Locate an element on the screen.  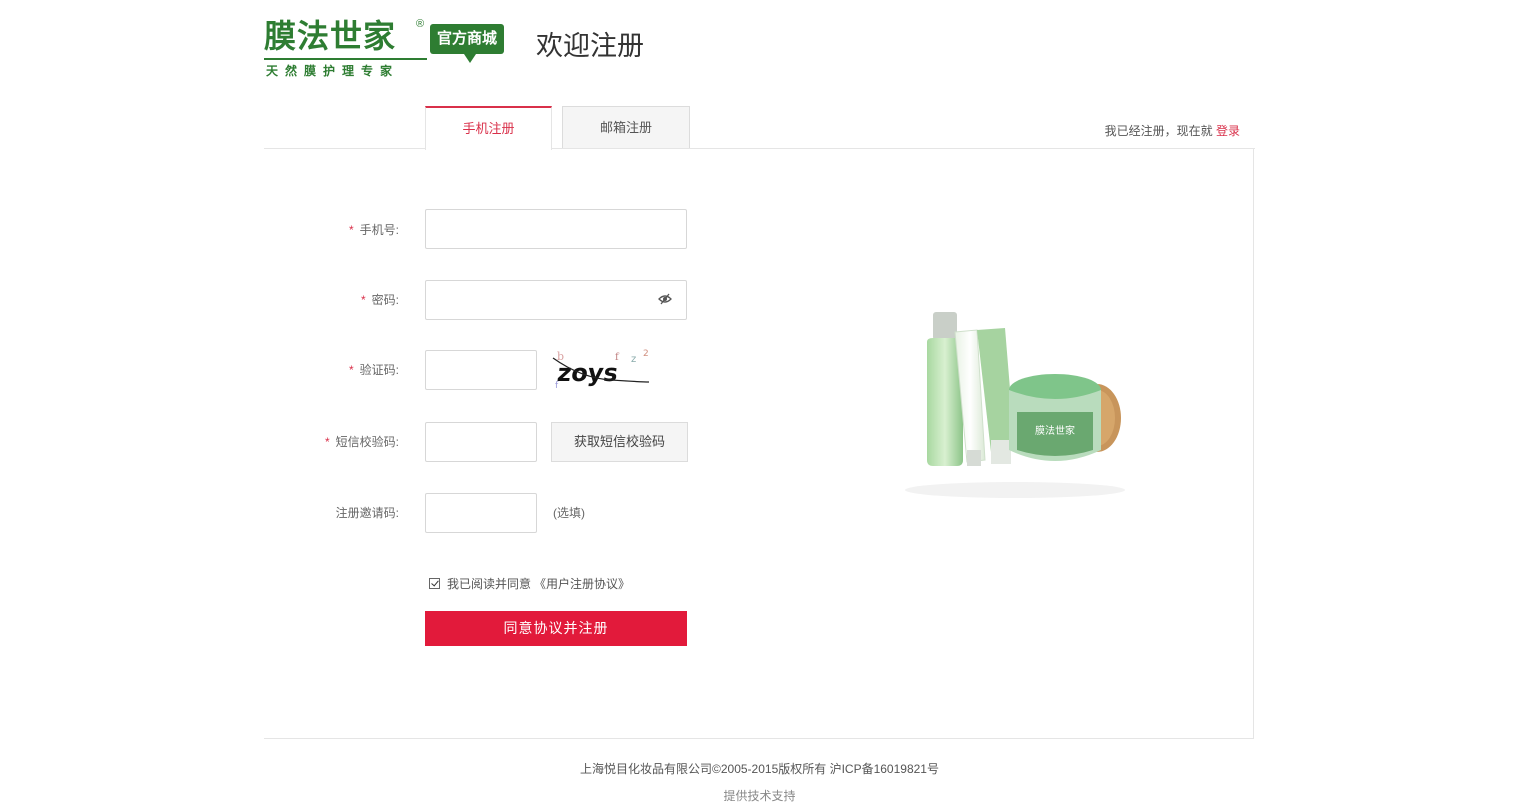
captcha-text: zoys is located at coordinates (588, 373).